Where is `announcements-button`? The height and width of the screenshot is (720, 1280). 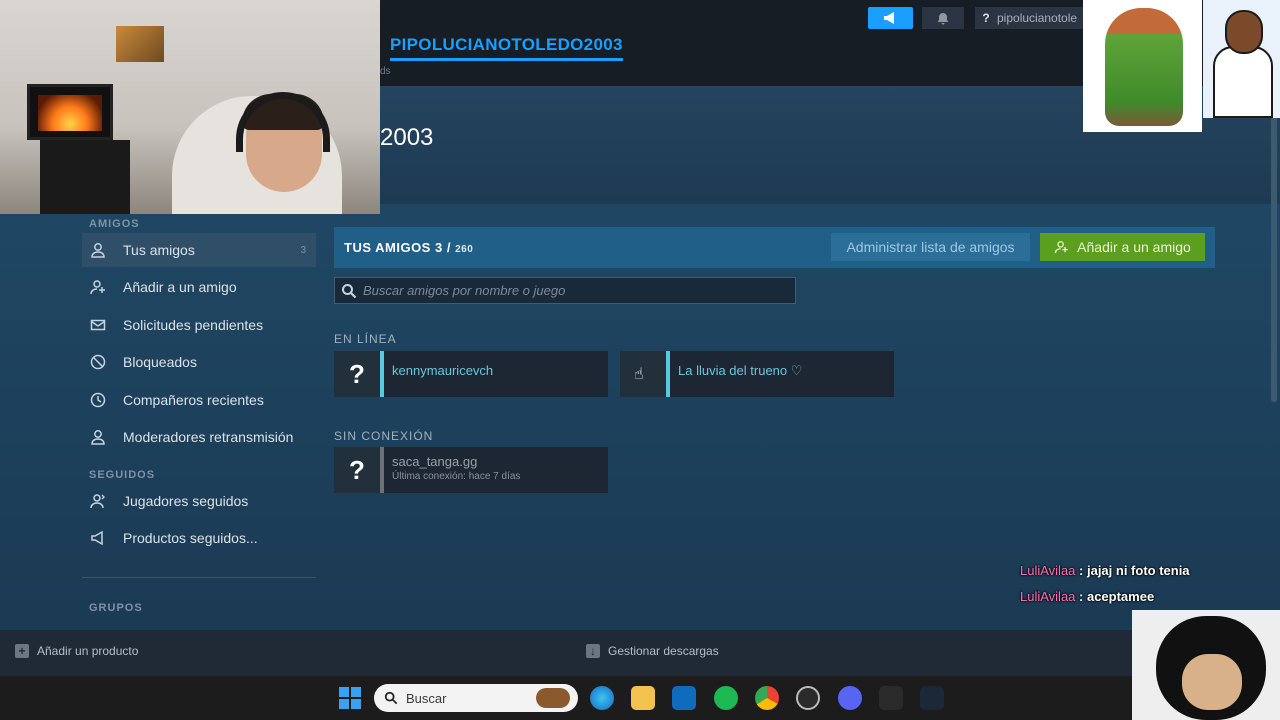
announcements-button is located at coordinates (890, 18).